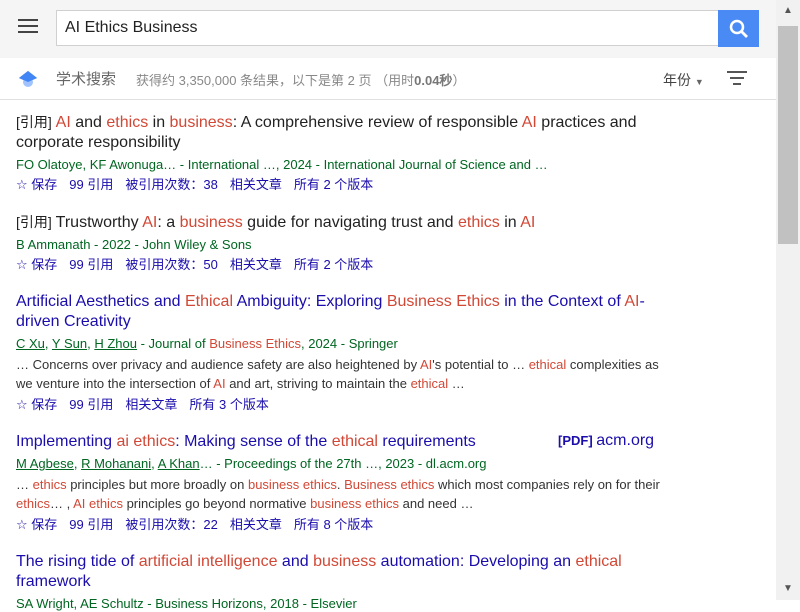  I want to click on caret-down-icon: ▼, so click(699, 82).